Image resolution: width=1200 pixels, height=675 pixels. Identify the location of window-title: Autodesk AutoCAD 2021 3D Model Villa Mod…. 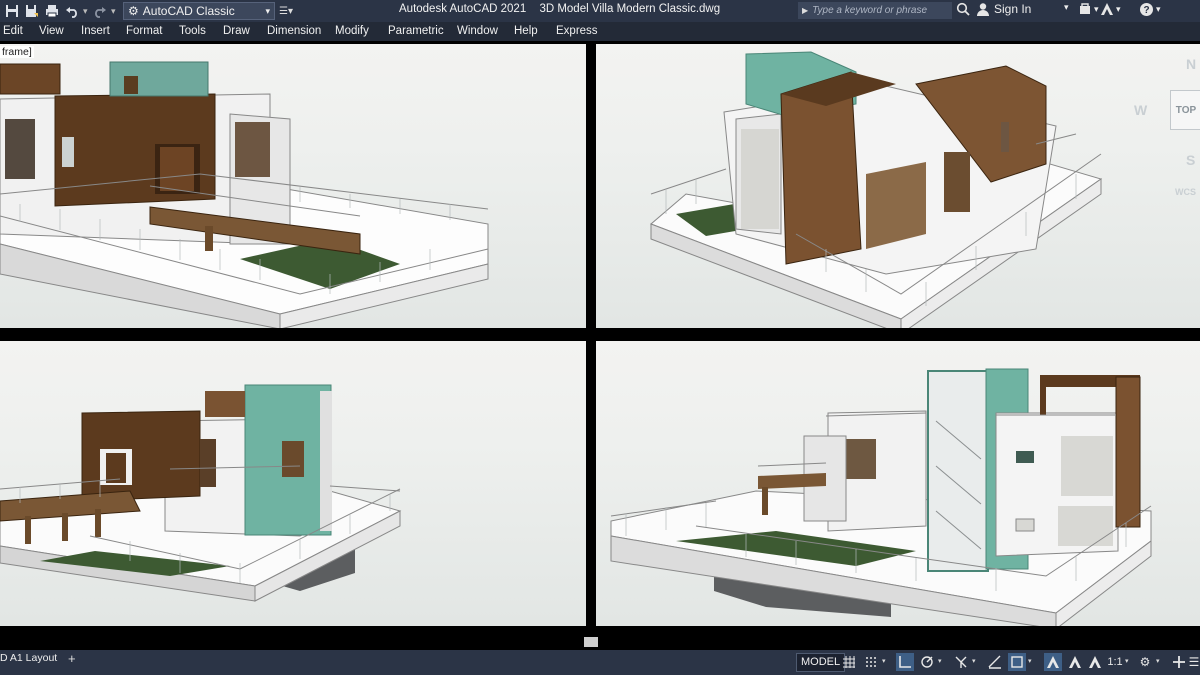
(559, 9).